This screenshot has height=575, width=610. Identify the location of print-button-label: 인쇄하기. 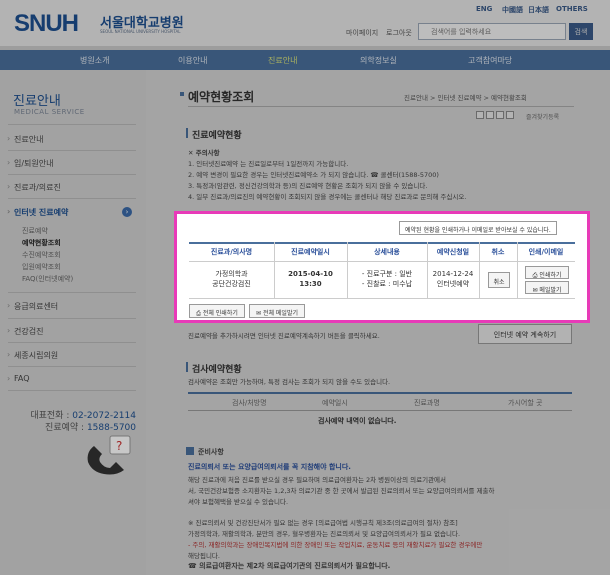
(550, 275).